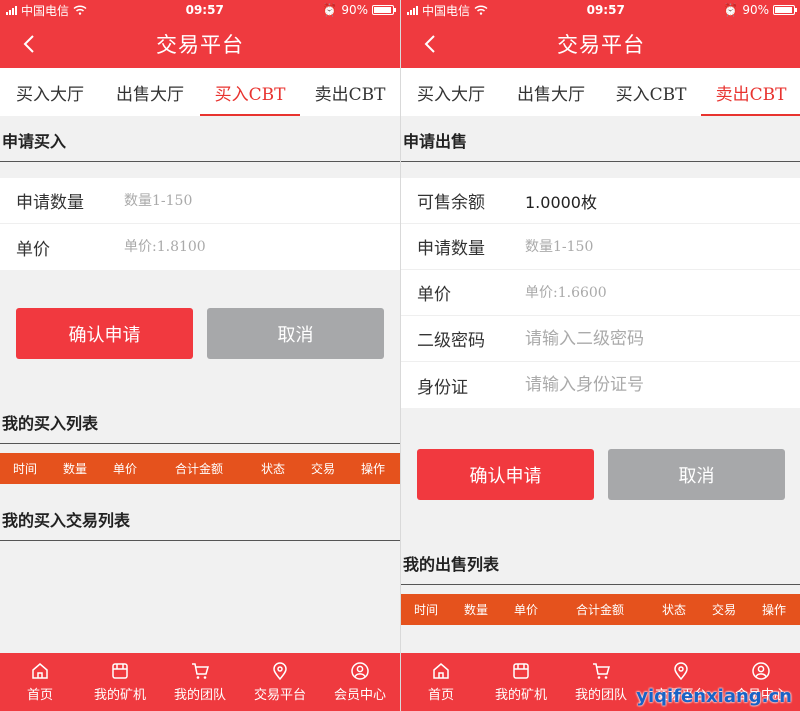  What do you see at coordinates (714, 696) in the screenshot?
I see `watermark: yiqifenxiang.cn` at bounding box center [714, 696].